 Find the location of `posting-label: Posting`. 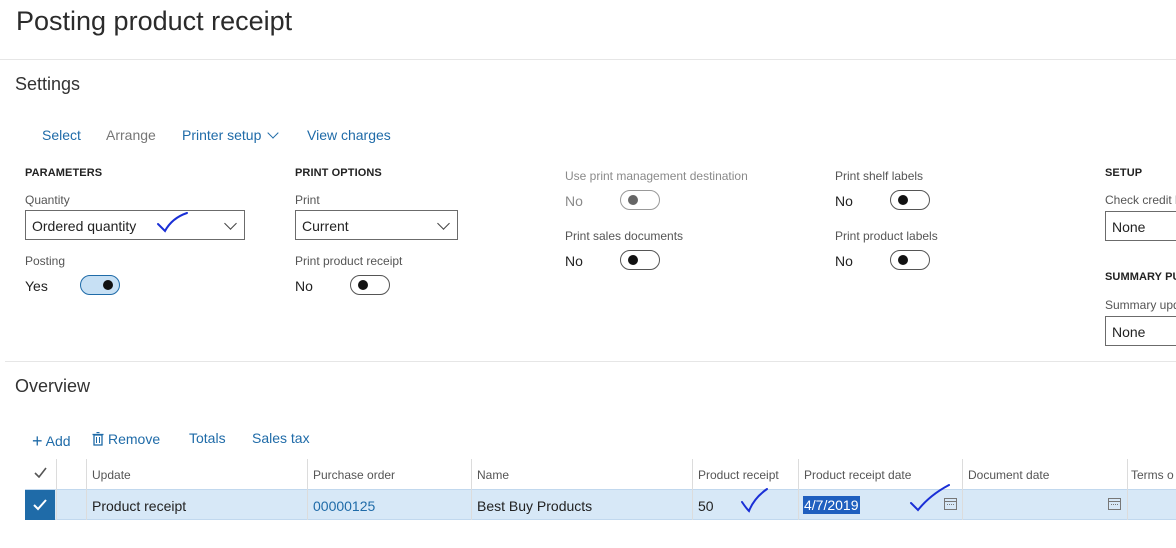

posting-label: Posting is located at coordinates (45, 261).